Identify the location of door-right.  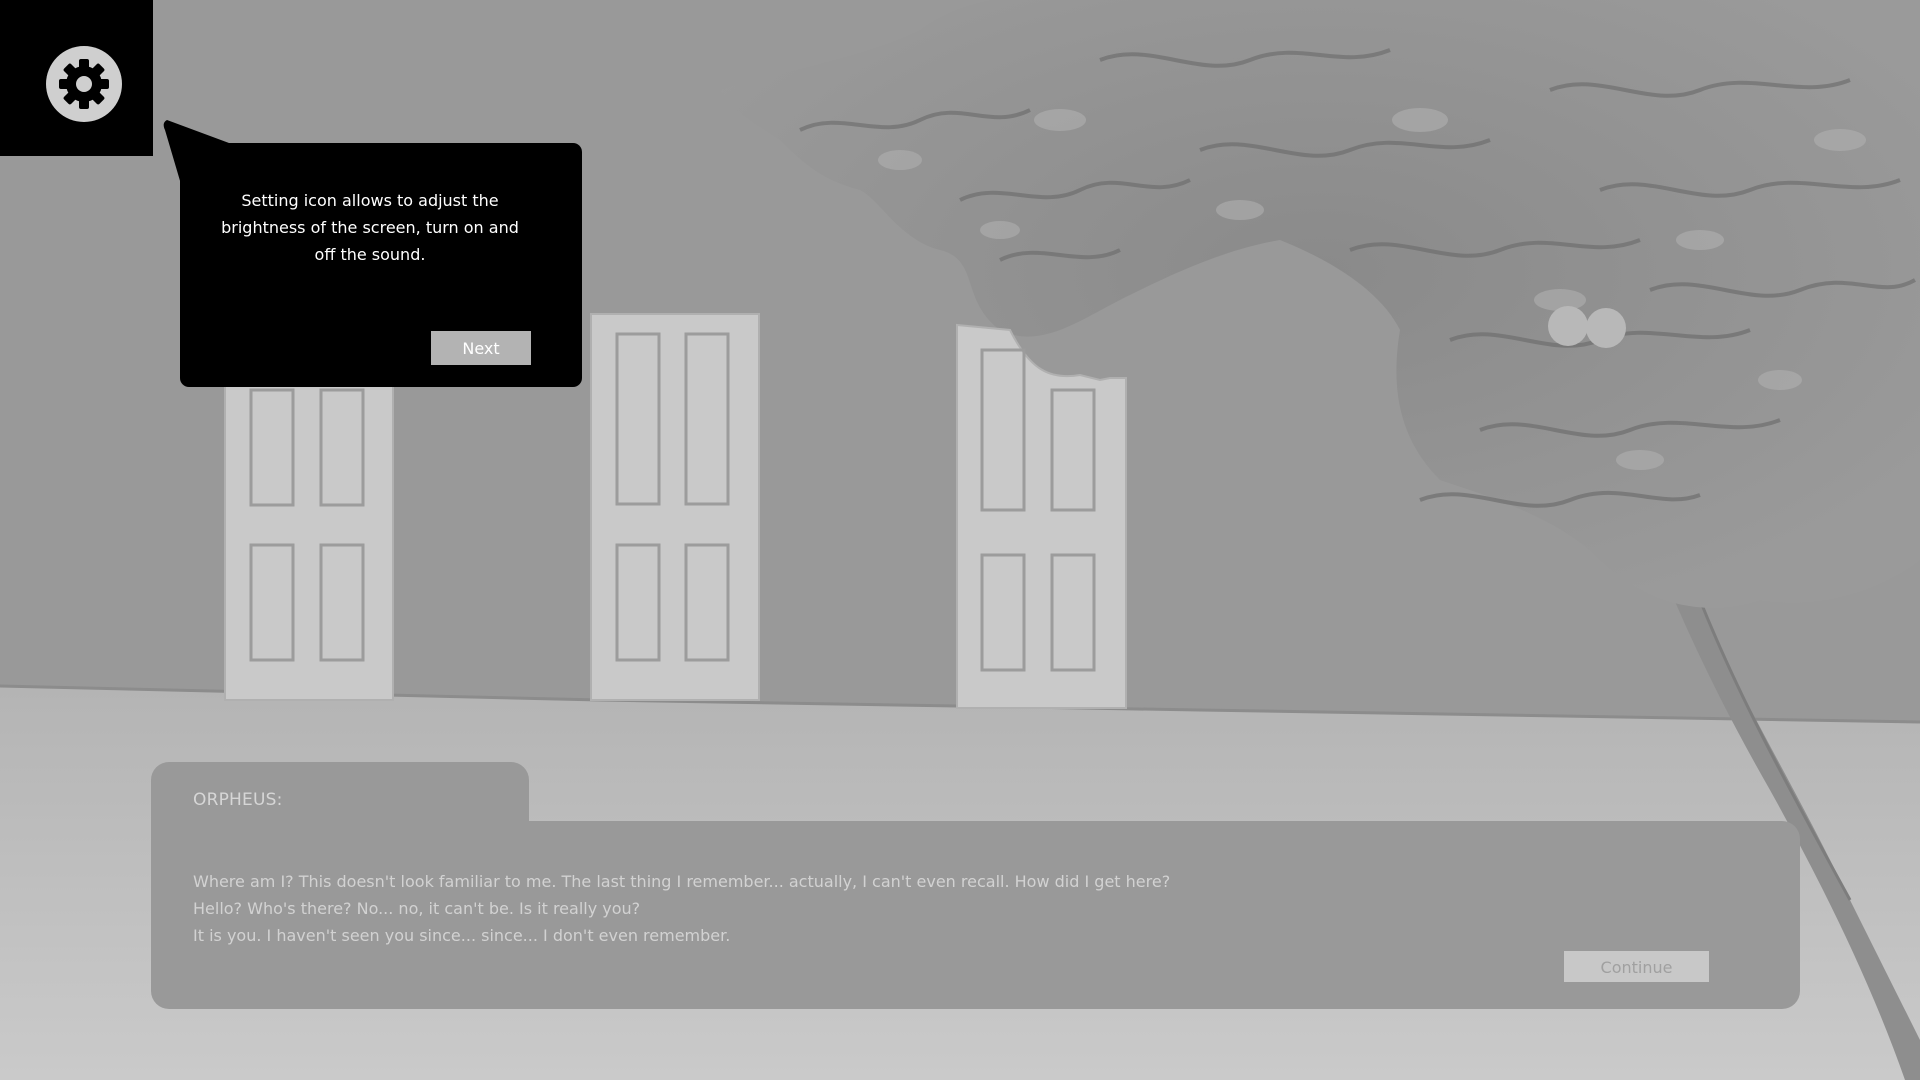
(1041, 516).